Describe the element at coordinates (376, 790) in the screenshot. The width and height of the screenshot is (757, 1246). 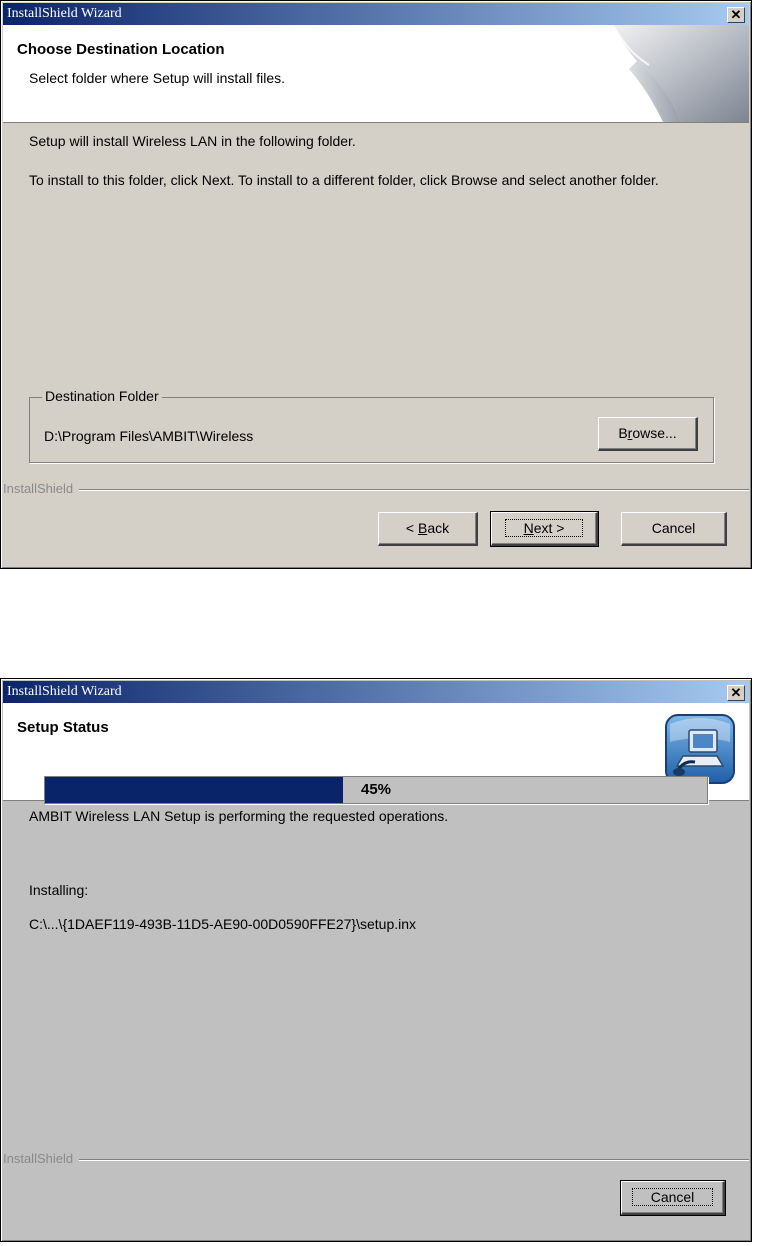
I see `install-progress-bar: 45% 45%` at that location.